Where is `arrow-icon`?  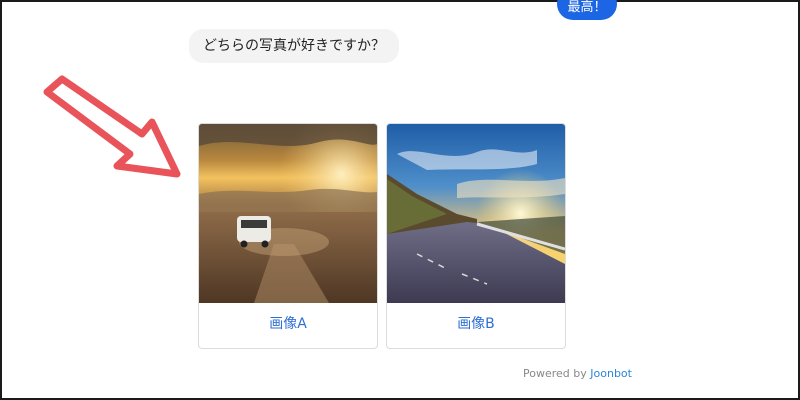
arrow-icon is located at coordinates (112, 126).